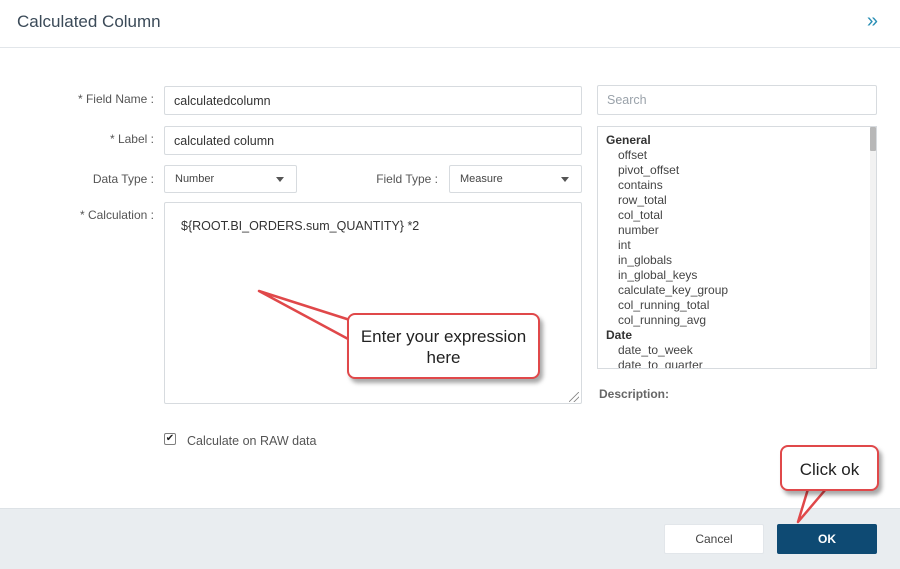 The width and height of the screenshot is (900, 569). What do you see at coordinates (827, 539) in the screenshot?
I see `ok-button: OK` at bounding box center [827, 539].